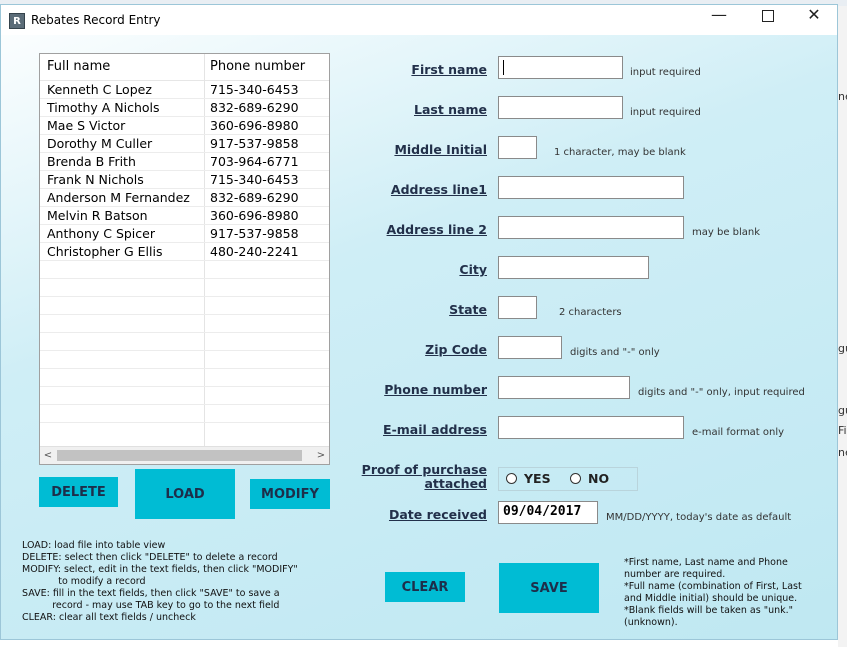 This screenshot has height=647, width=847. Describe the element at coordinates (511, 478) in the screenshot. I see `yes-radio` at that location.